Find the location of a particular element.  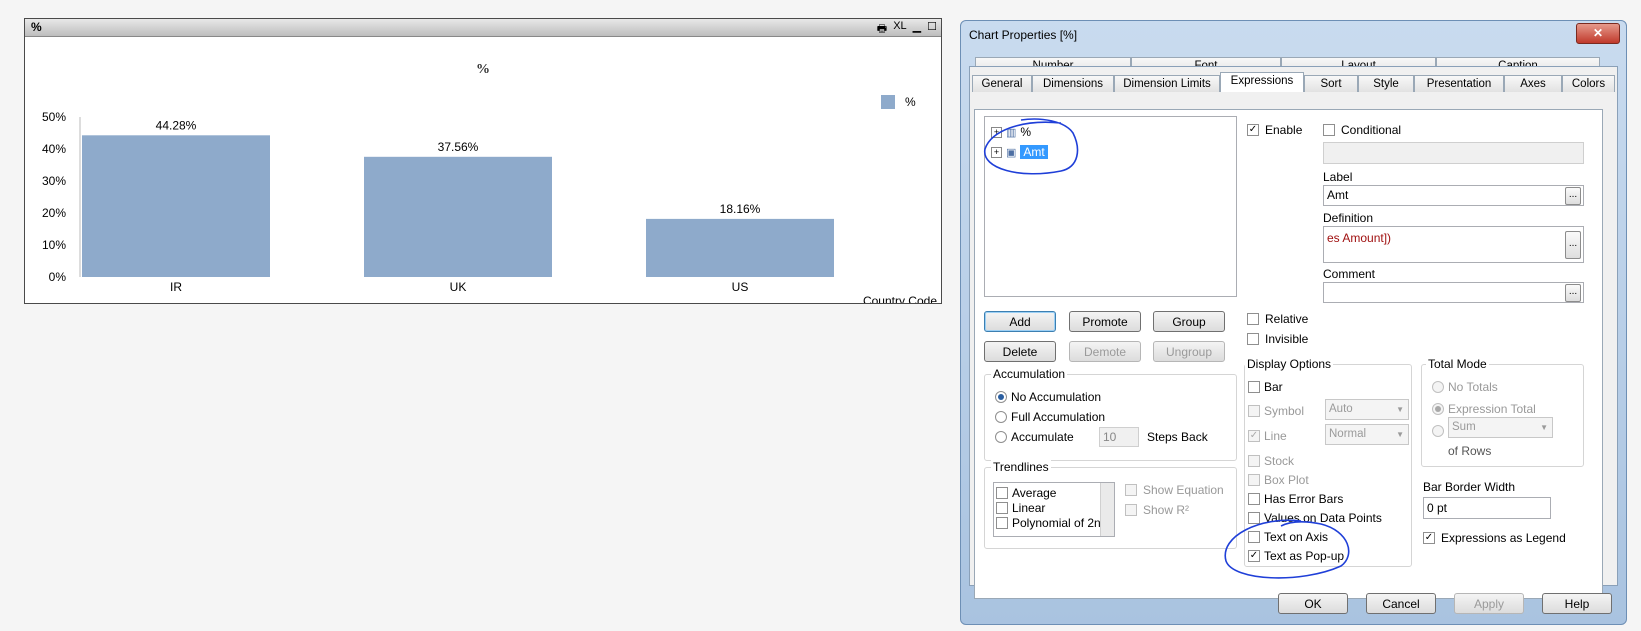

chart-title: % is located at coordinates (483, 69).